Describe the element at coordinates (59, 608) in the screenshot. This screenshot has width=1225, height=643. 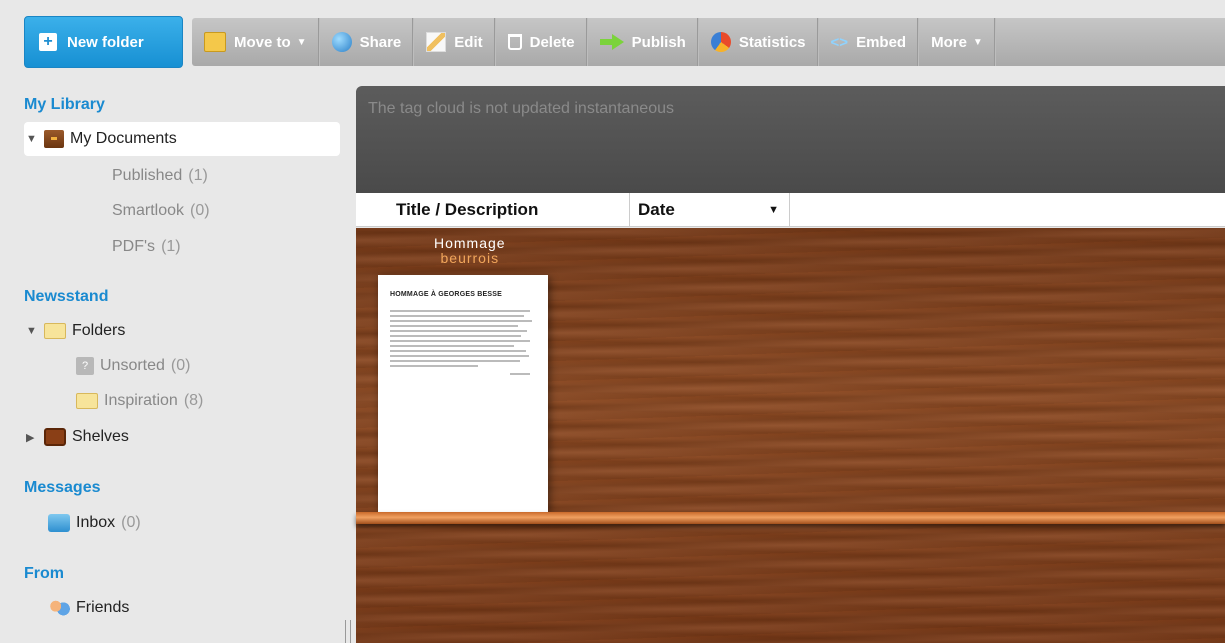
I see `friends-icon` at that location.